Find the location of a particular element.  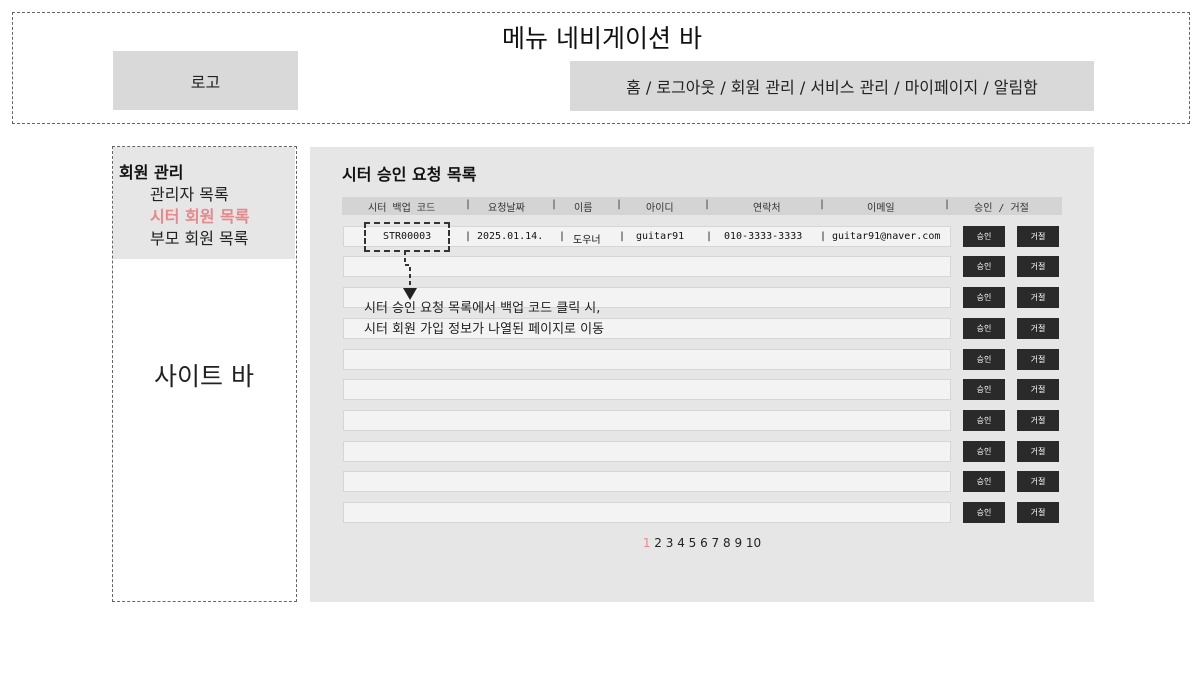

main-menu: 홈 / 로그아웃 / 회원 관리 / 서비스 관리 / 마이페이지 / 알림함 is located at coordinates (832, 86).